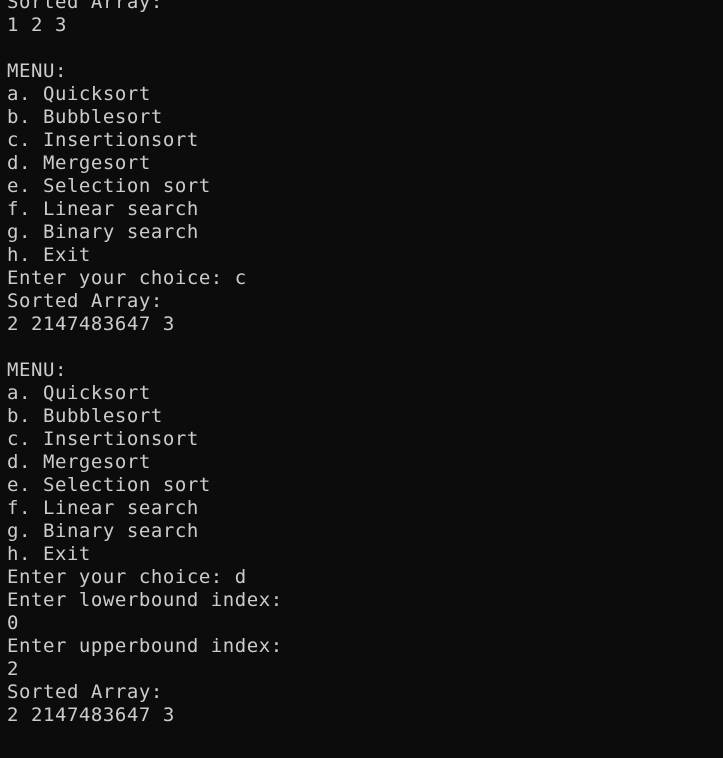 This screenshot has width=723, height=758. Describe the element at coordinates (127, 278) in the screenshot. I see `choice-prompt: Enter your choice: c` at that location.